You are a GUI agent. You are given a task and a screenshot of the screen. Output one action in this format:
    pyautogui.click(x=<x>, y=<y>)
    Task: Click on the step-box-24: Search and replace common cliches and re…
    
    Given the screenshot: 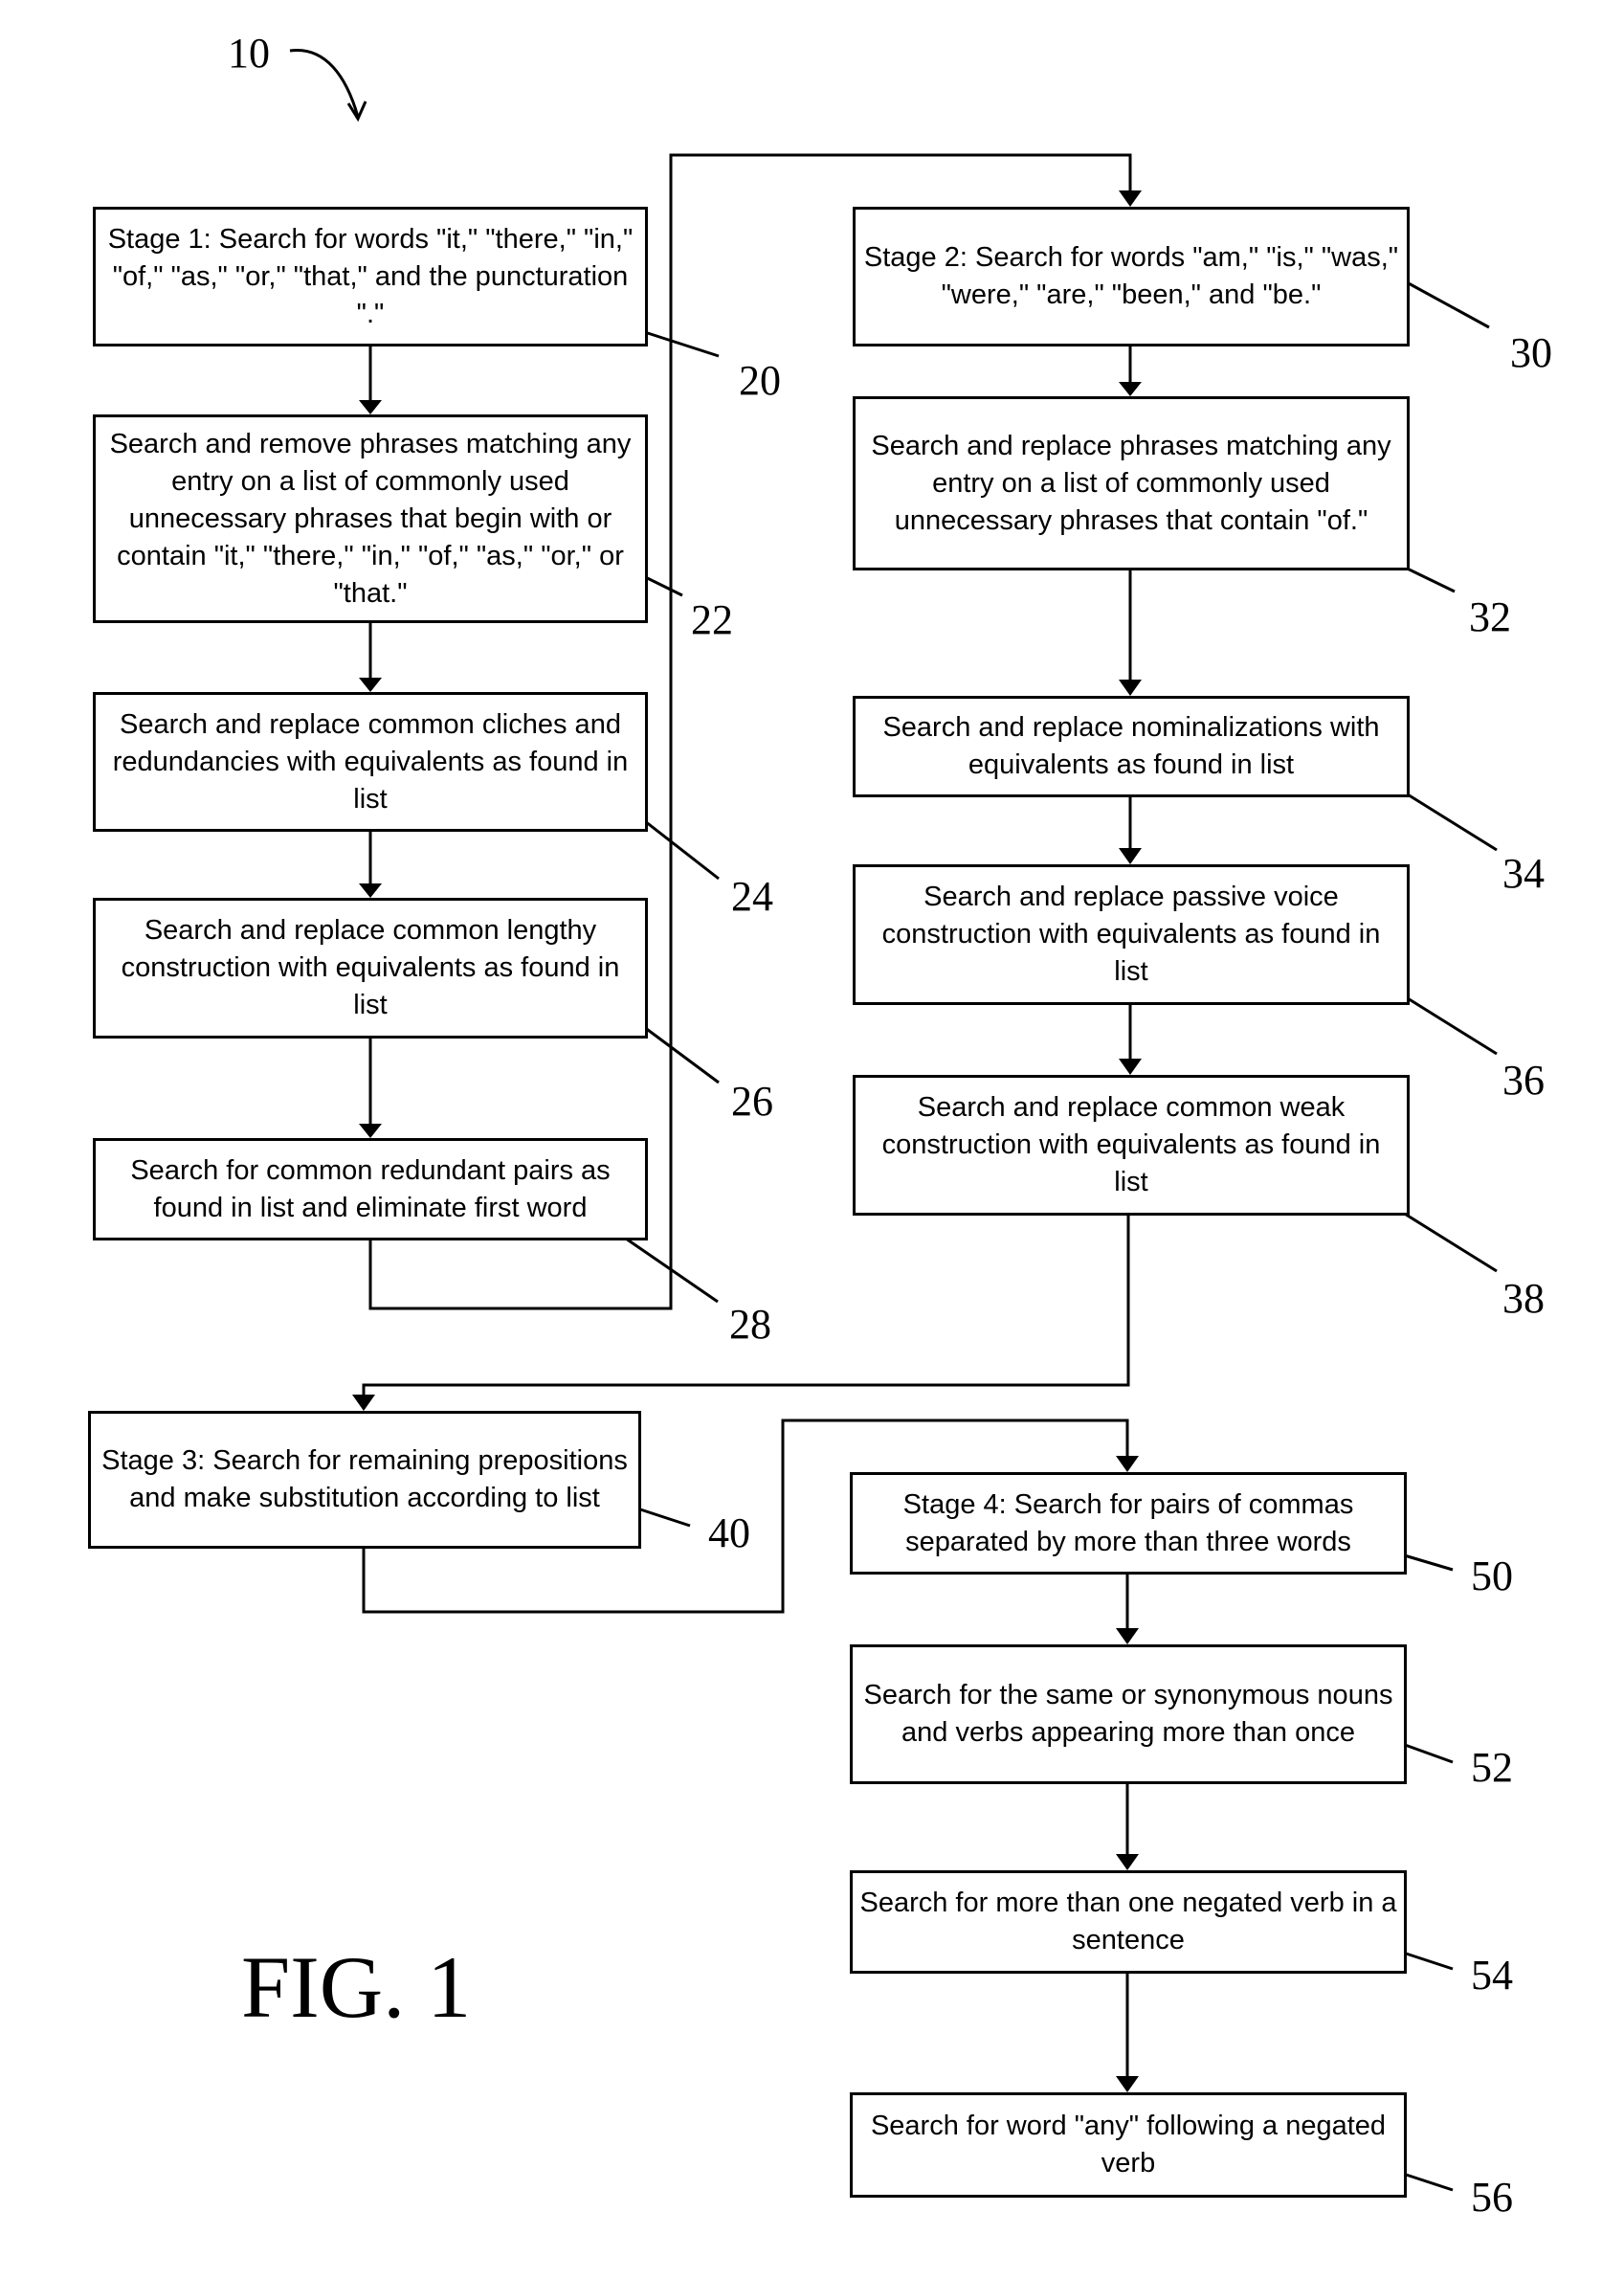 What is the action you would take?
    pyautogui.click(x=371, y=762)
    